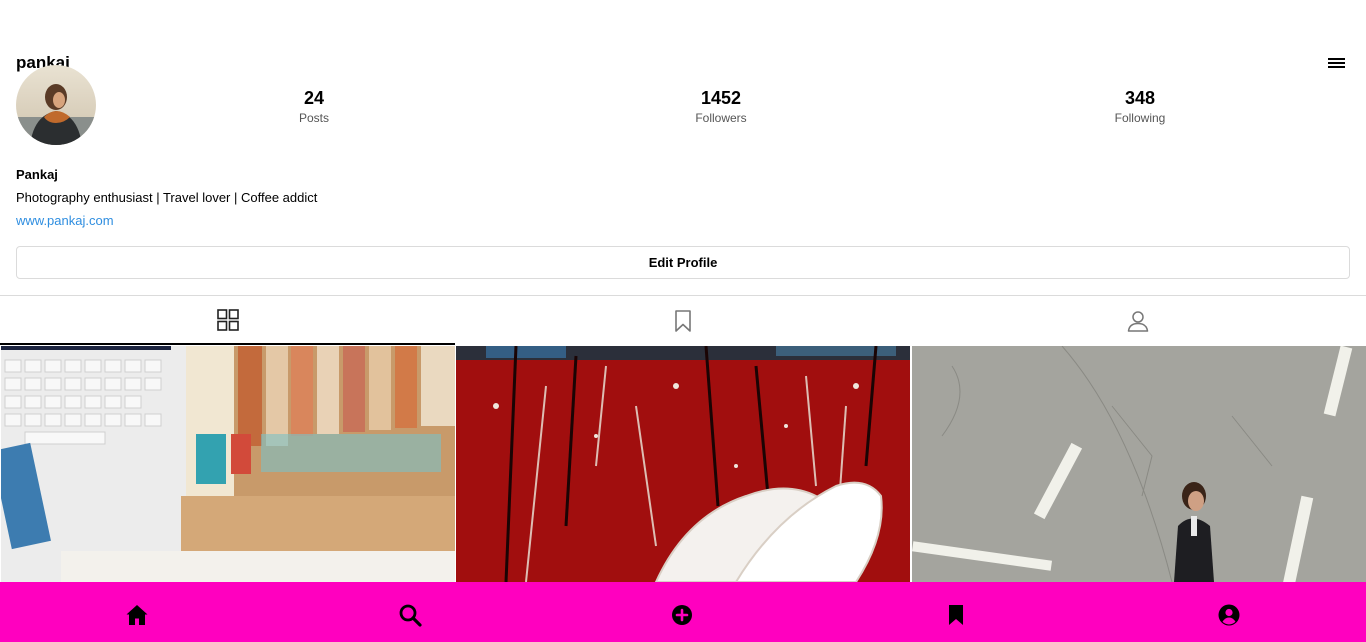 This screenshot has width=1366, height=642. I want to click on add-post-icon, so click(682, 615).